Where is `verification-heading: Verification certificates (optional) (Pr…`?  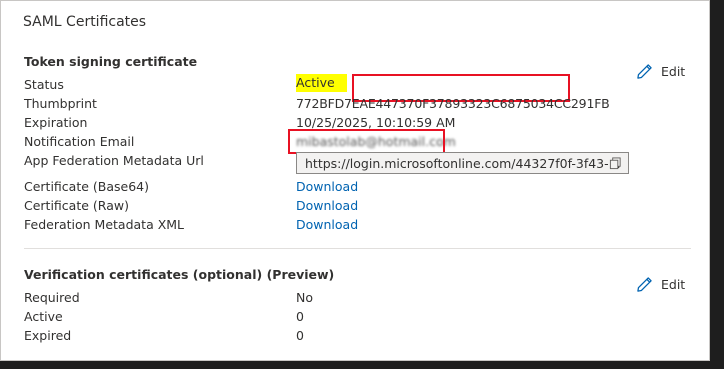 verification-heading: Verification certificates (optional) (Pr… is located at coordinates (179, 274).